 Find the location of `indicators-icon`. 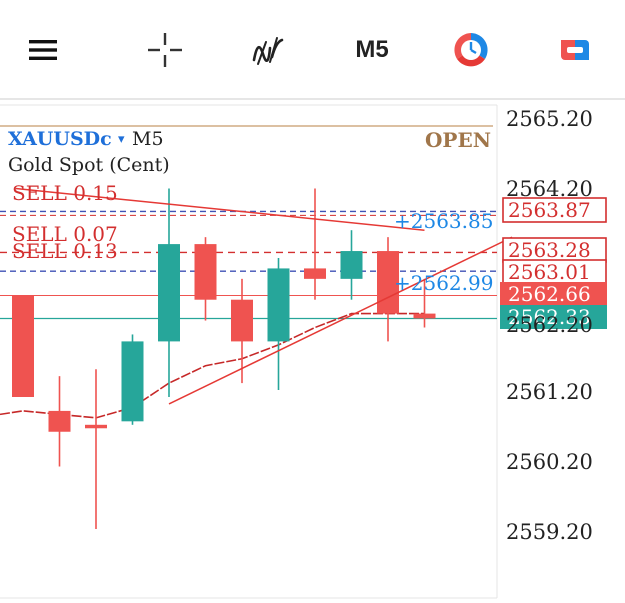

indicators-icon is located at coordinates (268, 51).